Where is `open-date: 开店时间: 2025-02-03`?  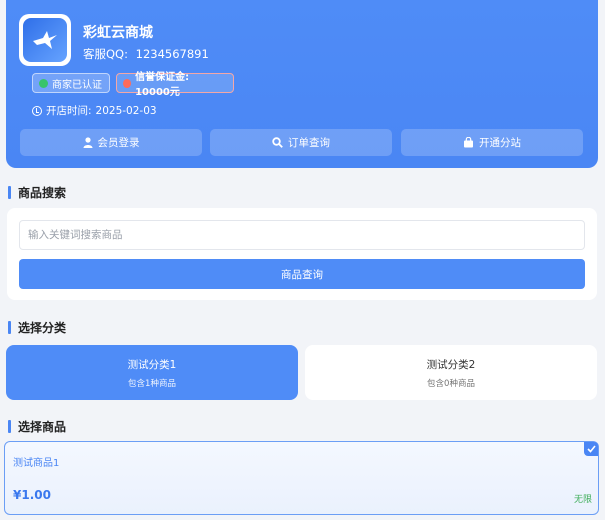
open-date: 开店时间: 2025-02-03 is located at coordinates (94, 110).